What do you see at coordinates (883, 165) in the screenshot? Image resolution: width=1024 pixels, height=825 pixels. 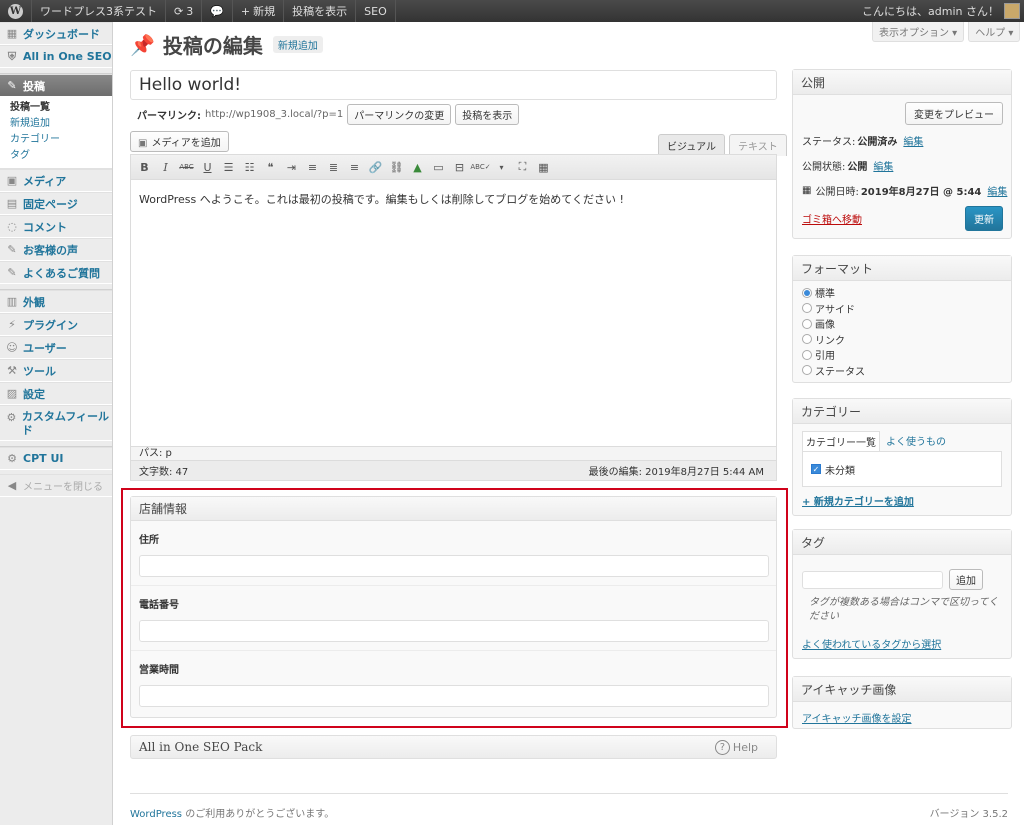 I see `edit-visibility-link: 編集` at bounding box center [883, 165].